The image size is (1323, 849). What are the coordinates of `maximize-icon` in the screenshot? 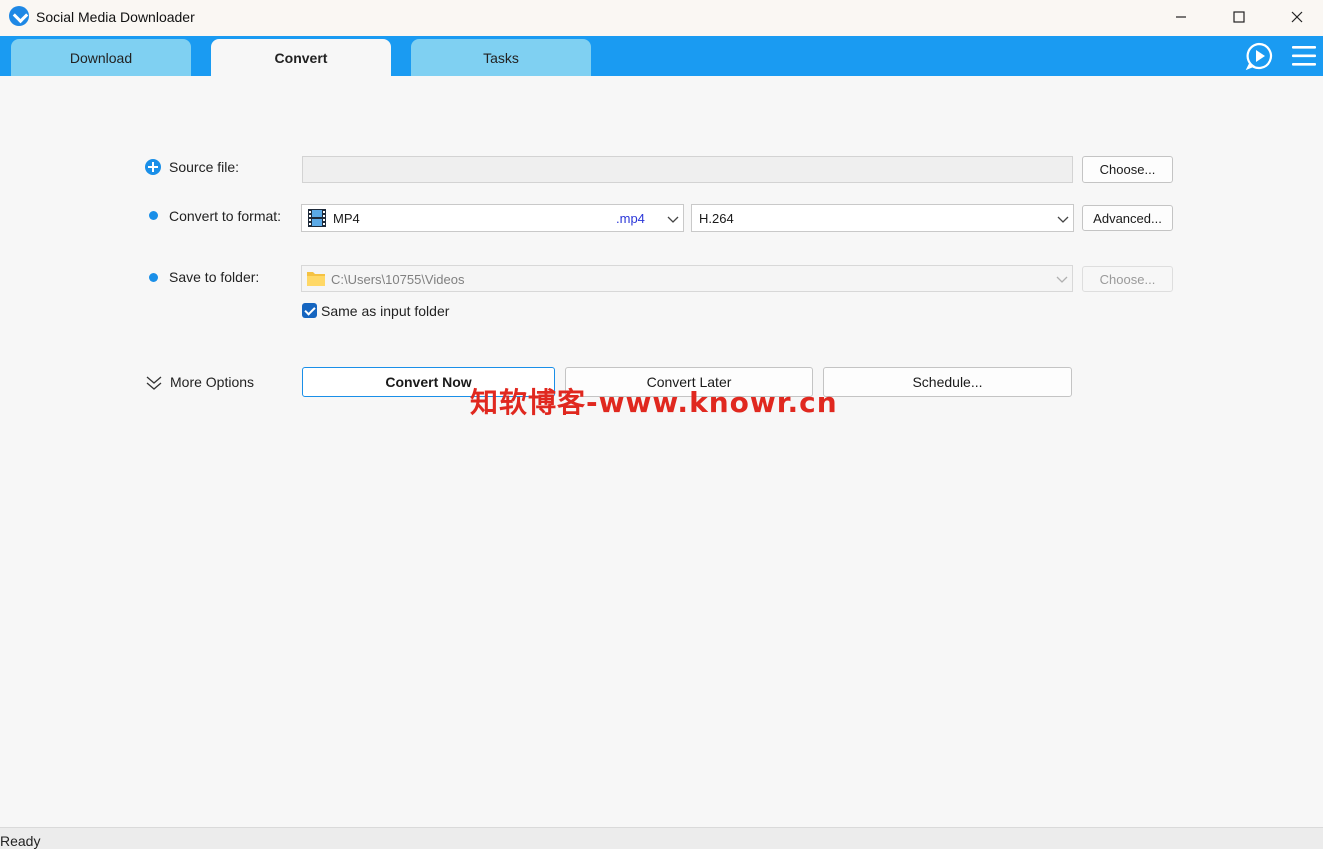 It's located at (1239, 17).